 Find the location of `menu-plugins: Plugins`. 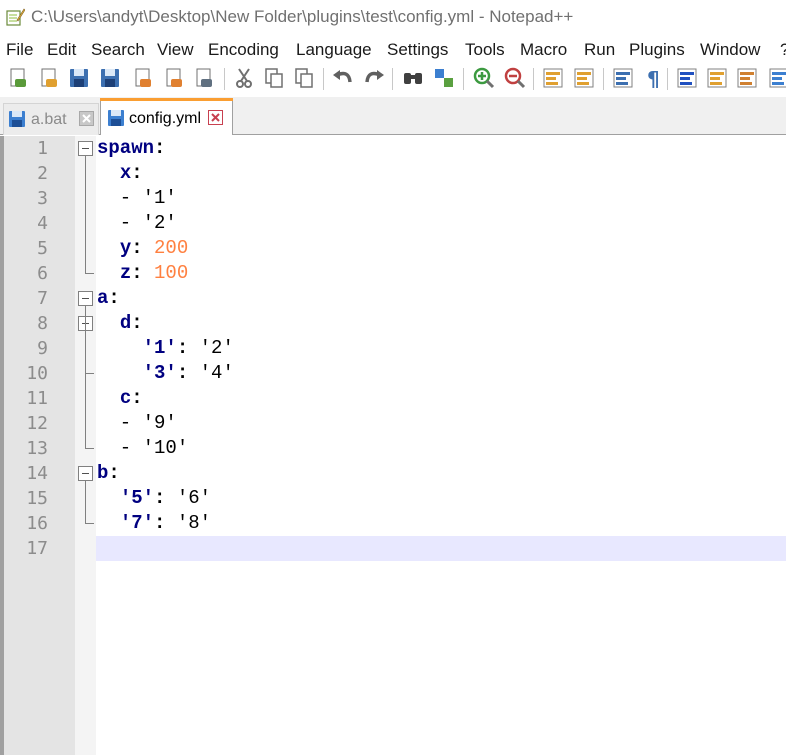

menu-plugins: Plugins is located at coordinates (657, 50).